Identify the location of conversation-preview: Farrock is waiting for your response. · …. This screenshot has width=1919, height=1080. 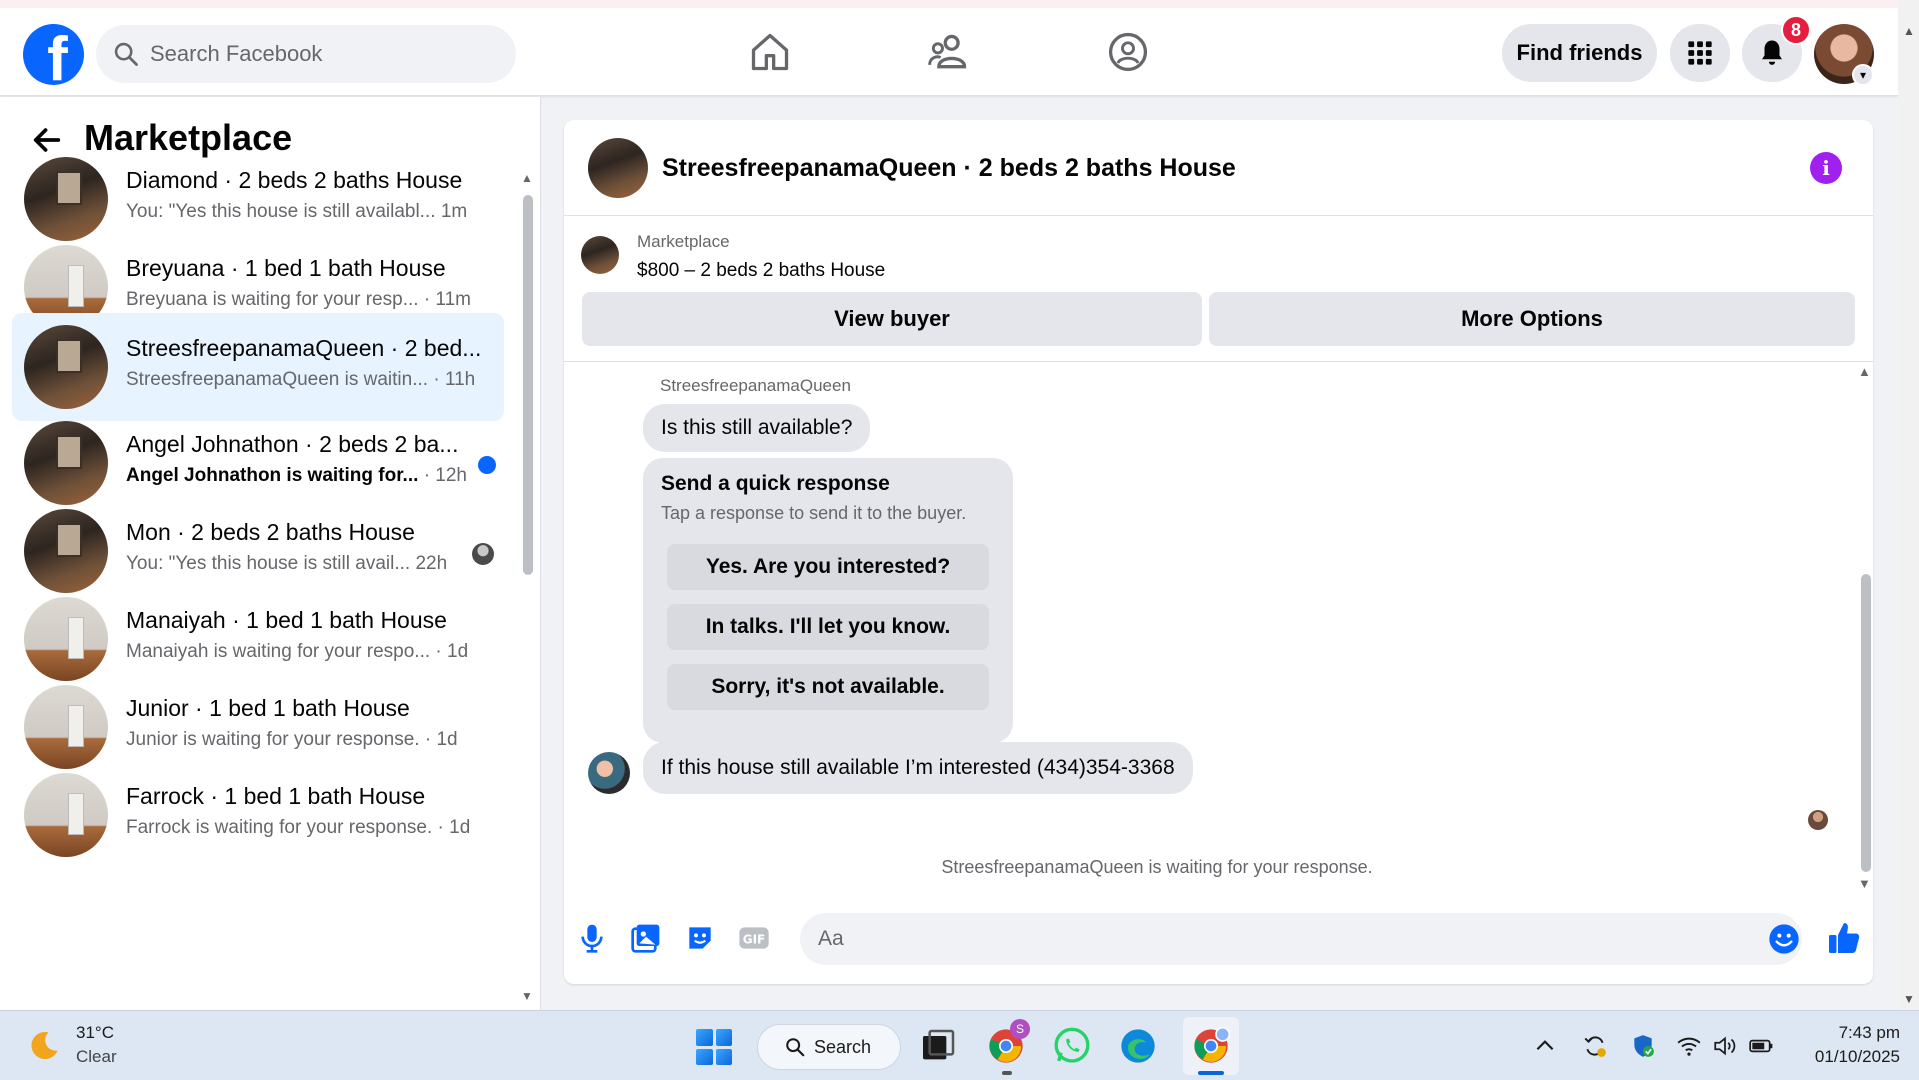
(298, 828).